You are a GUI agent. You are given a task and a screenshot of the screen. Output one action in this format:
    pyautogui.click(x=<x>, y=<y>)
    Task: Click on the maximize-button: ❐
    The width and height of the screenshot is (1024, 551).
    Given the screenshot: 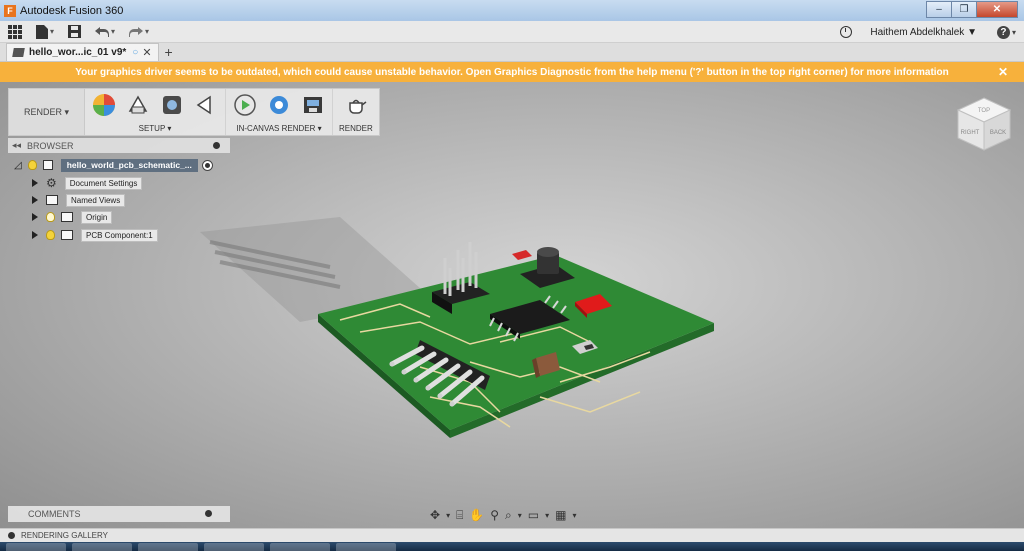 What is the action you would take?
    pyautogui.click(x=964, y=9)
    